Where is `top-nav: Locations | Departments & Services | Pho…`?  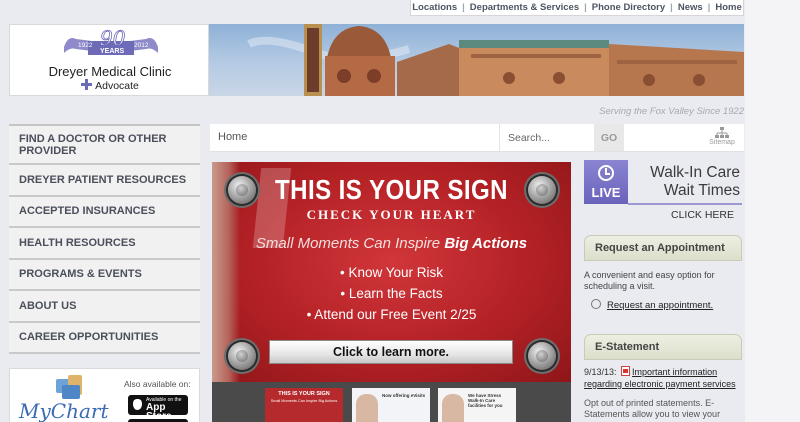 top-nav: Locations | Departments & Services | Pho… is located at coordinates (577, 8).